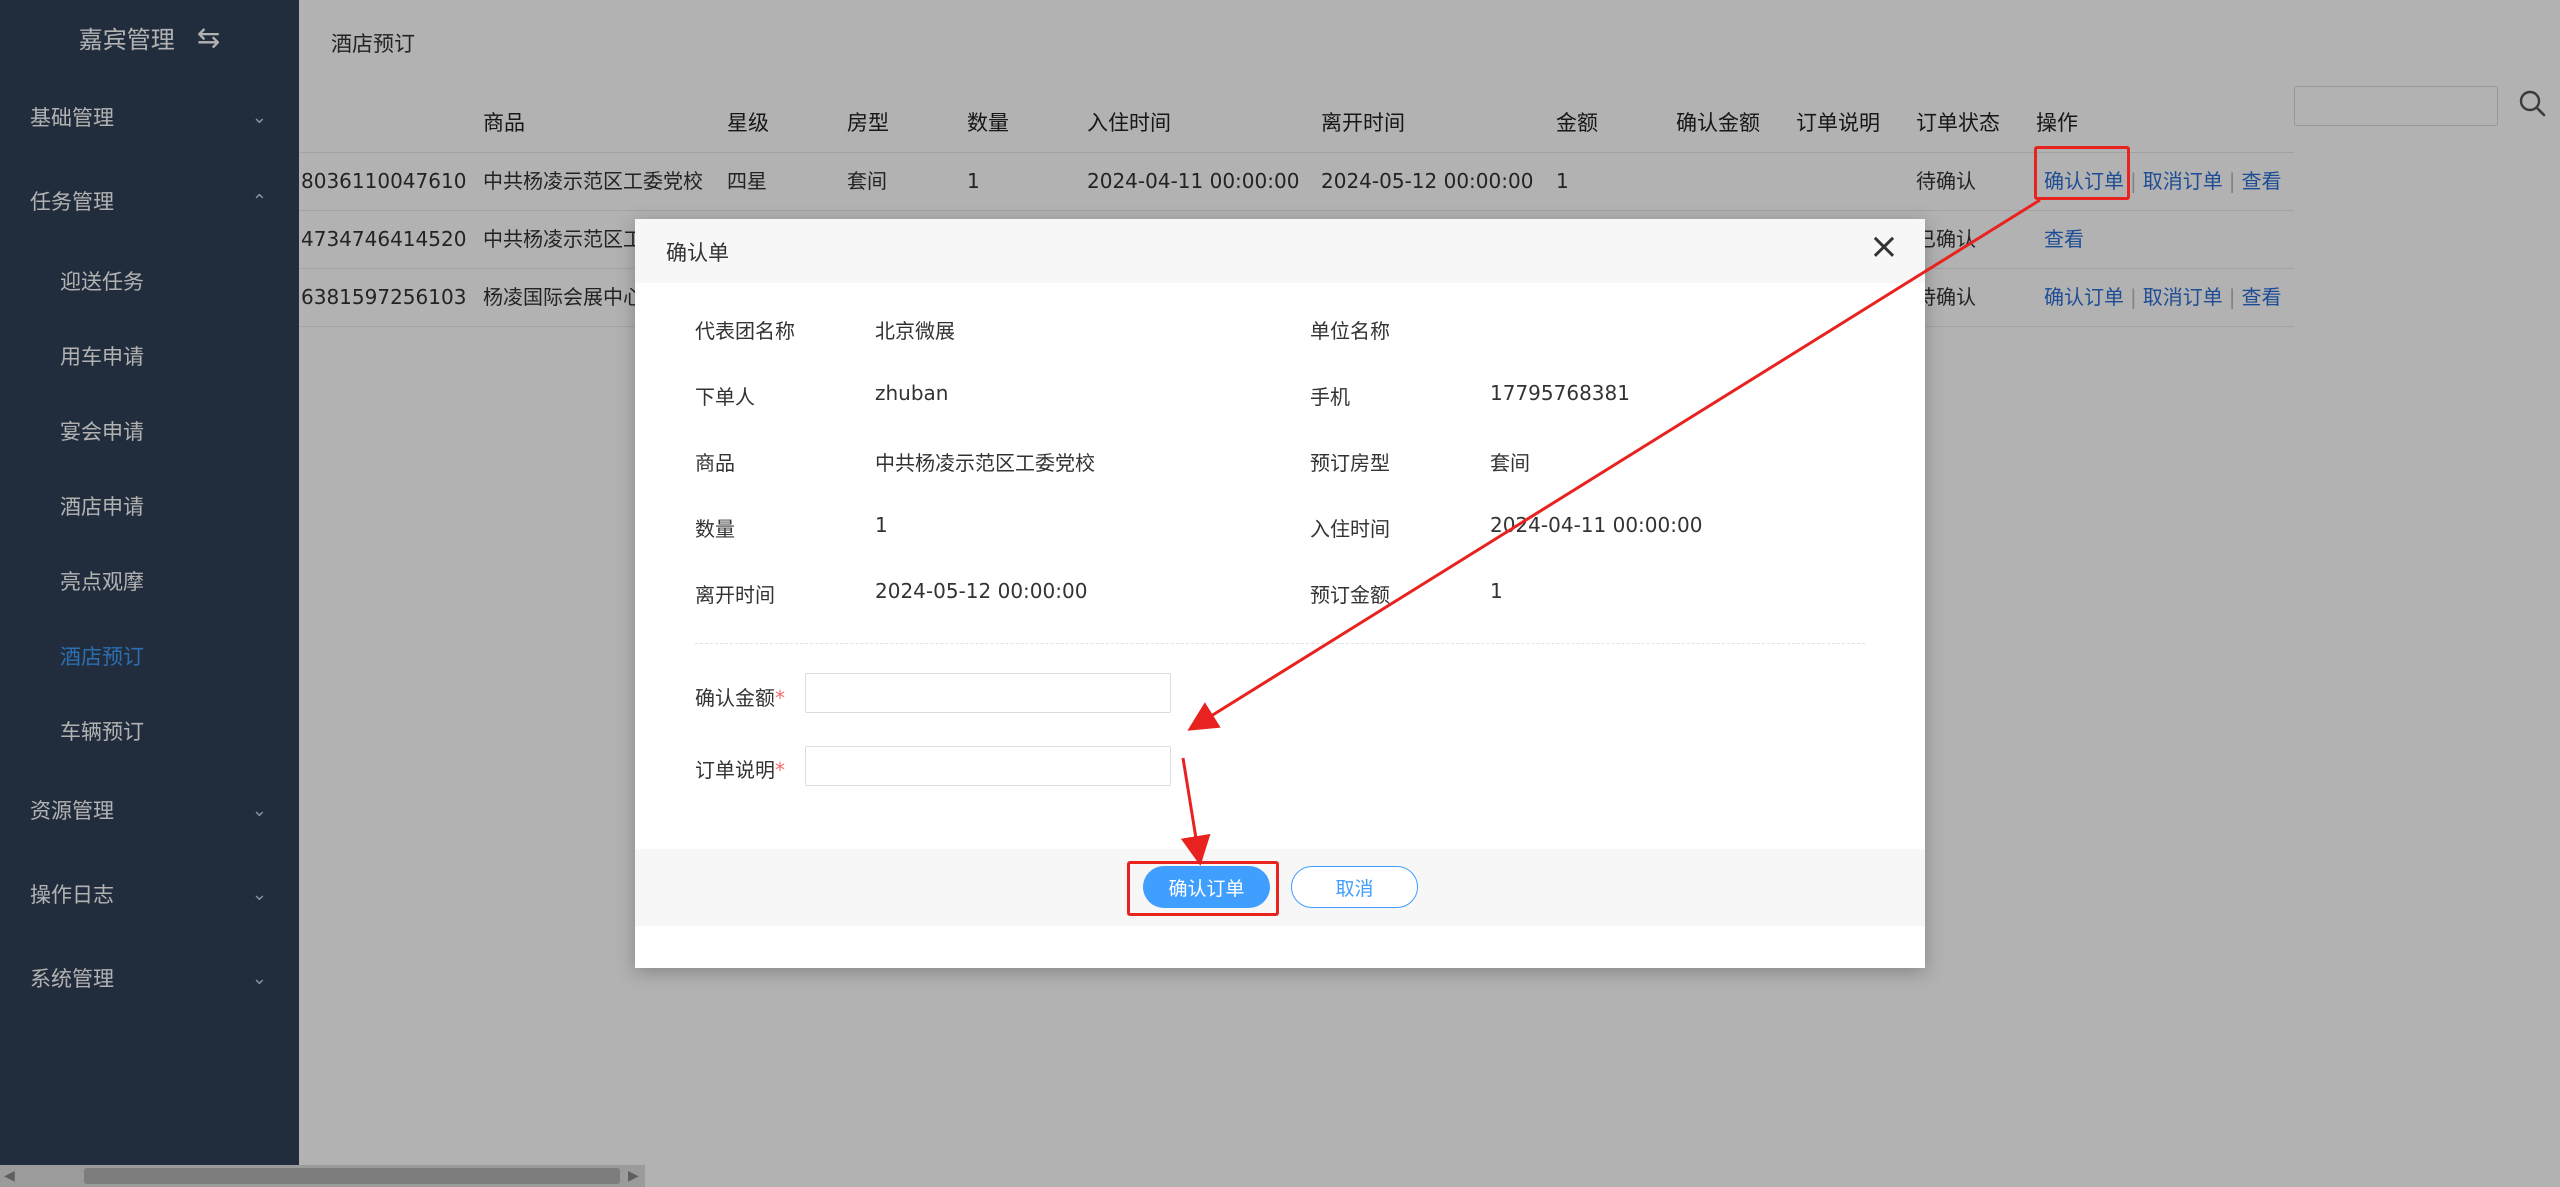  Describe the element at coordinates (988, 693) in the screenshot. I see `confirm-amount-input` at that location.